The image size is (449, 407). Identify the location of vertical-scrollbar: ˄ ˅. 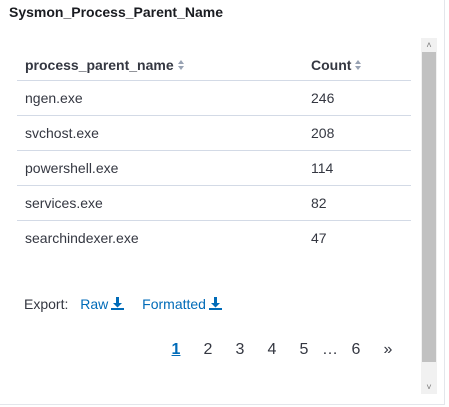
(429, 216).